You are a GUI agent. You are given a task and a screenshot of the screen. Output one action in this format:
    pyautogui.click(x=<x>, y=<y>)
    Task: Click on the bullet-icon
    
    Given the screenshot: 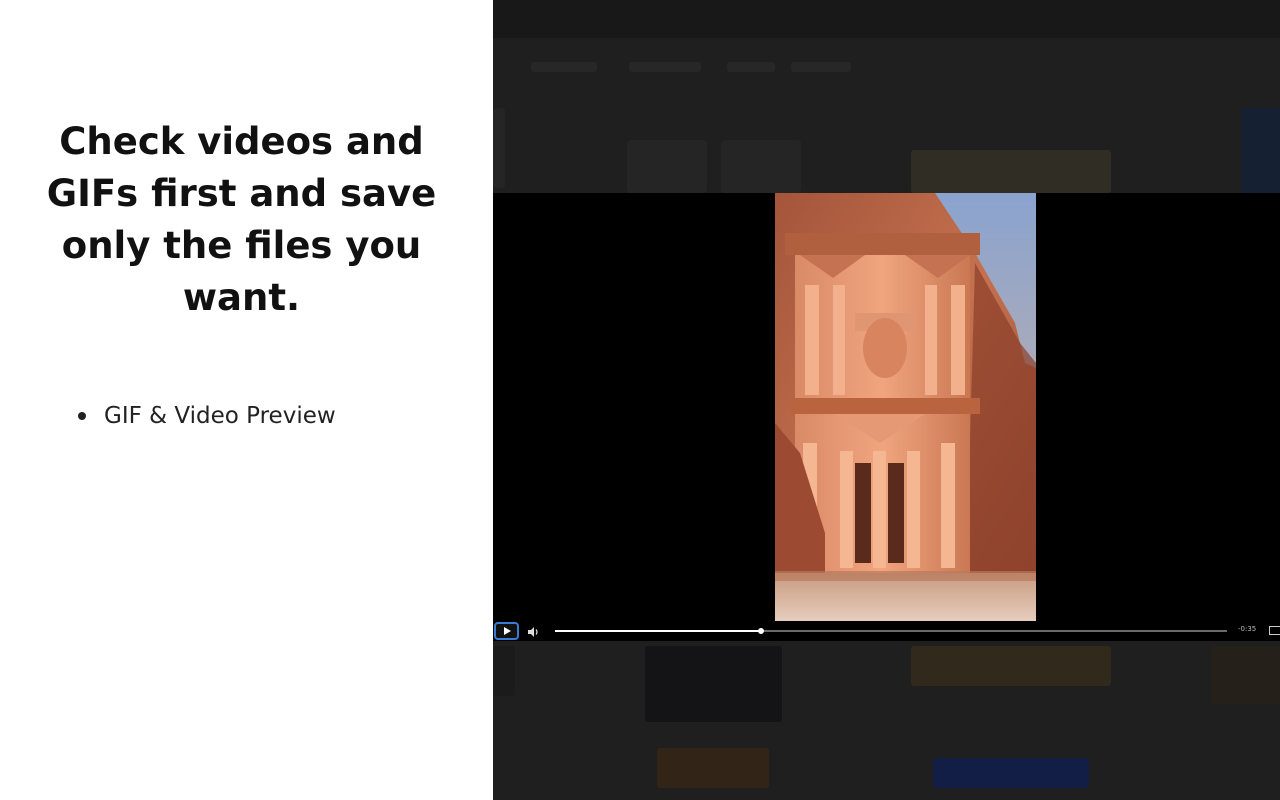 What is the action you would take?
    pyautogui.click(x=82, y=416)
    